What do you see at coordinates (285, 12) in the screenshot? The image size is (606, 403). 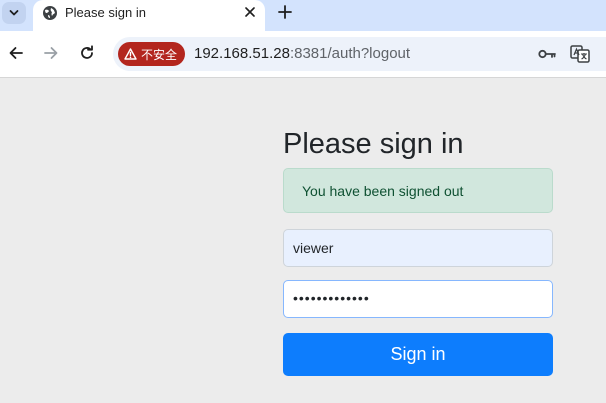 I see `new-tab-plus-icon` at bounding box center [285, 12].